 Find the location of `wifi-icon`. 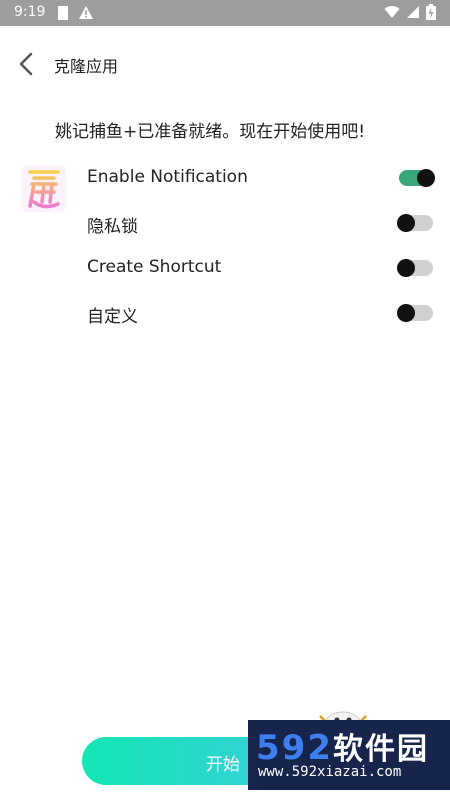

wifi-icon is located at coordinates (392, 12).